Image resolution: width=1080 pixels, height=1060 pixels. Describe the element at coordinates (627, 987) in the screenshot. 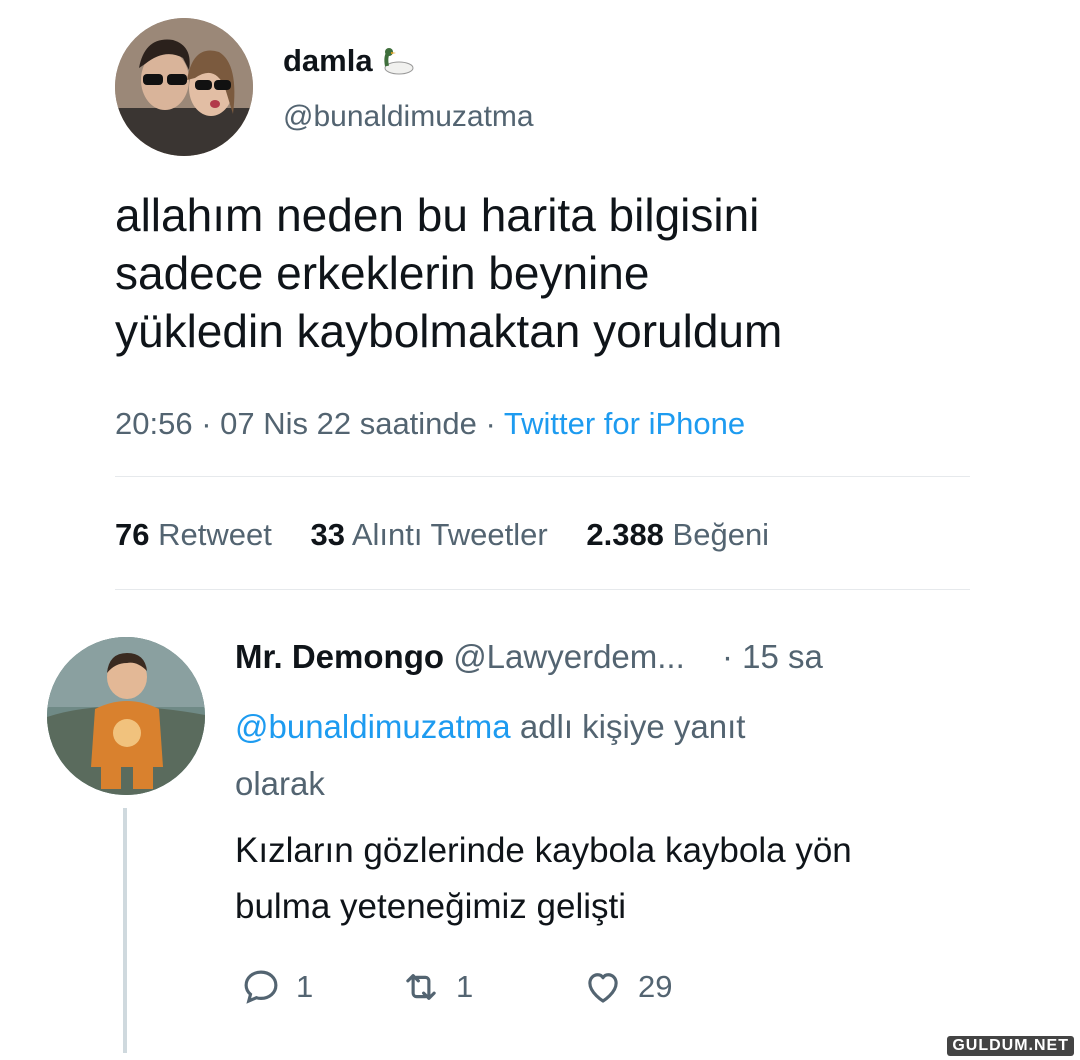

I see `like-action: 29` at that location.